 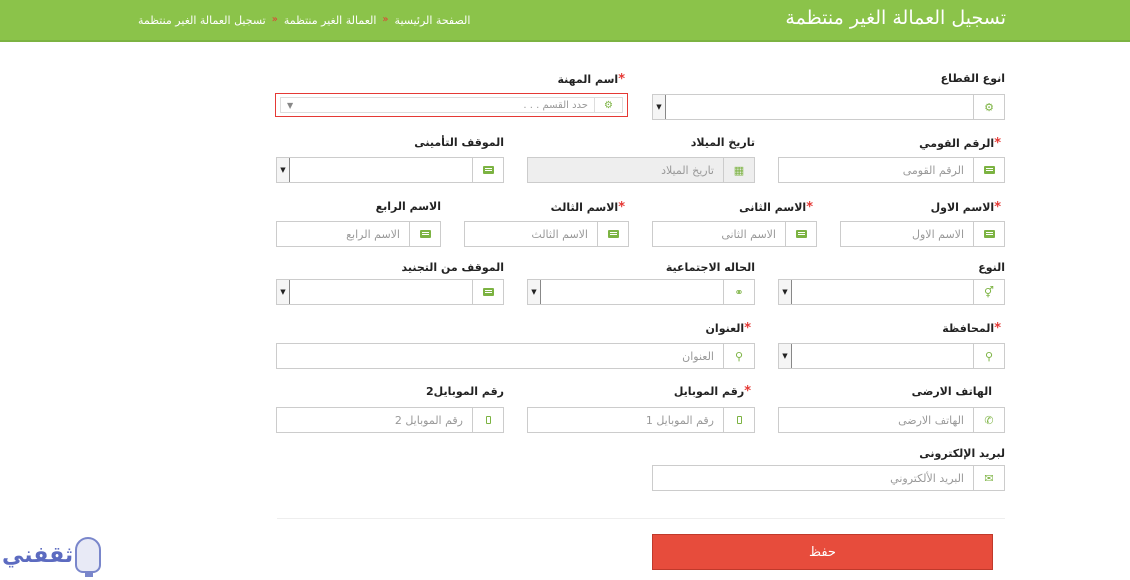 I want to click on second-name-label: *الاسم الثانى, so click(x=776, y=207).